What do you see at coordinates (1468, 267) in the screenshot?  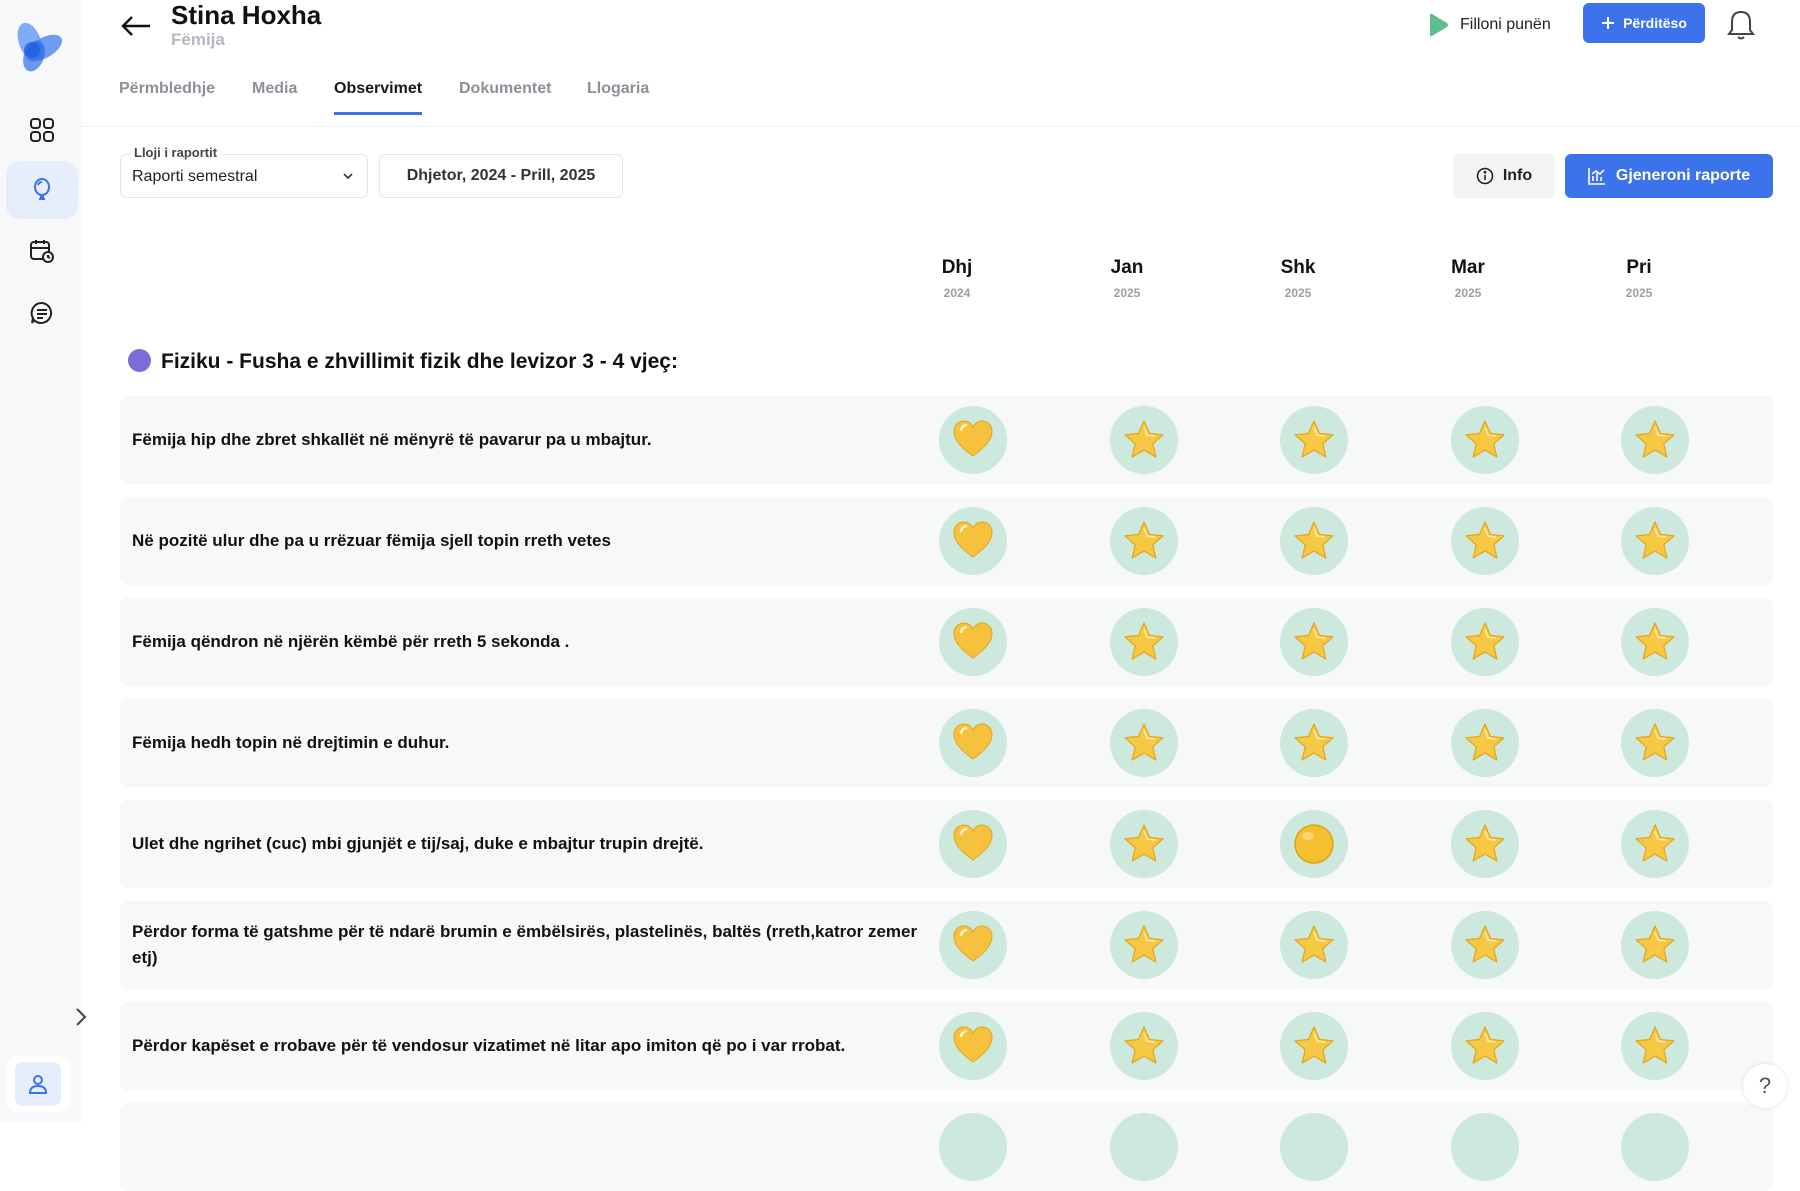 I see `month-name: Mar` at bounding box center [1468, 267].